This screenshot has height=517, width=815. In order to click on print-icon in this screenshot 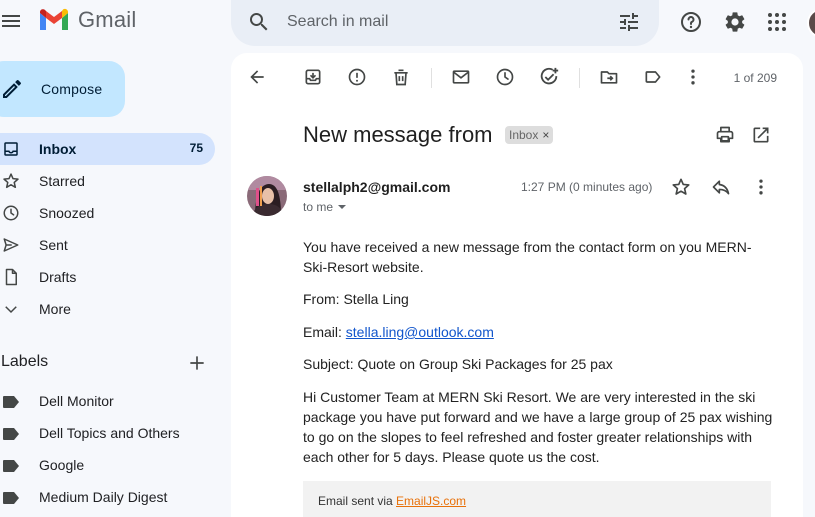, I will do `click(725, 134)`.